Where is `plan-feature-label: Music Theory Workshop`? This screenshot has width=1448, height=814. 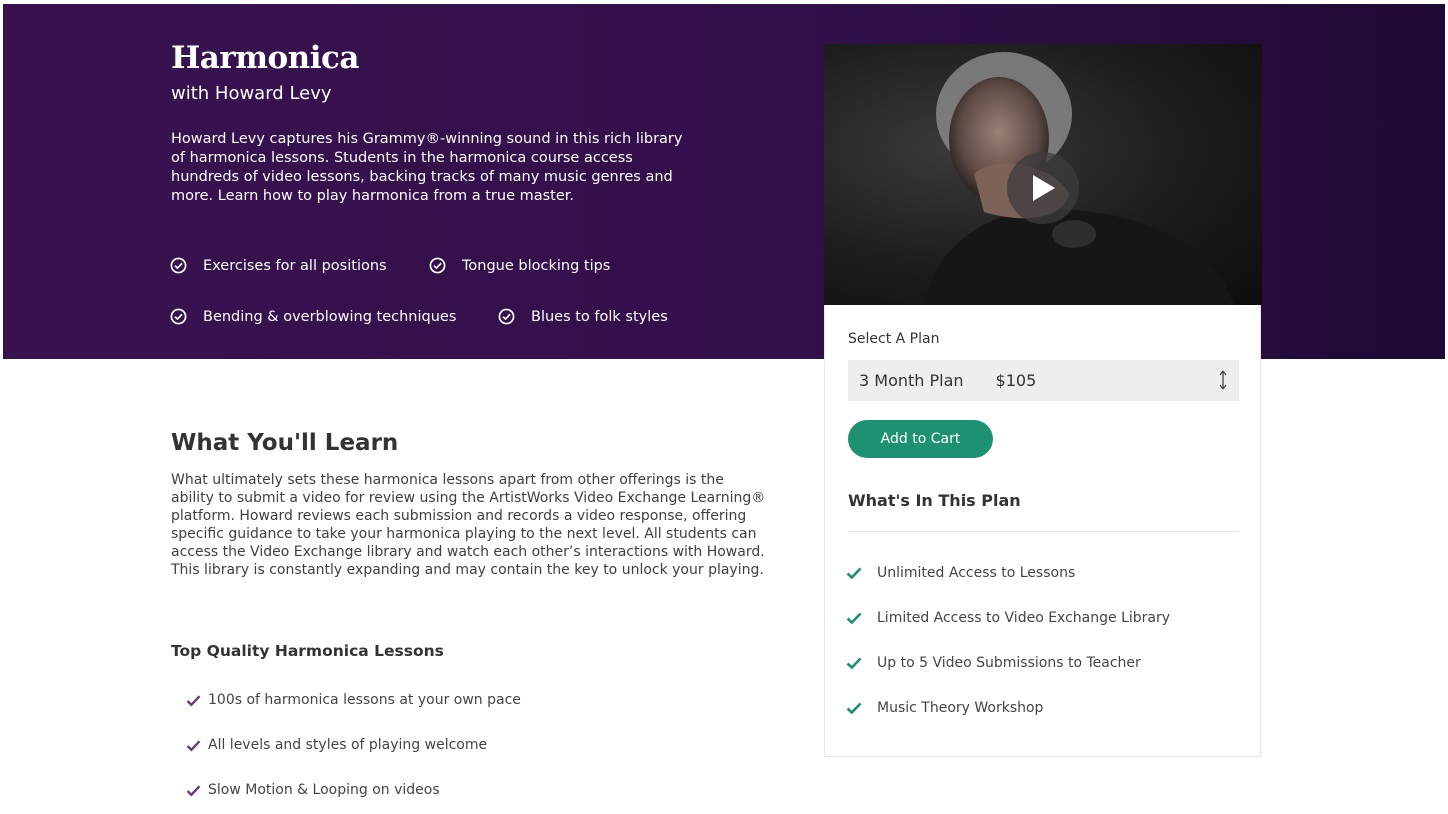
plan-feature-label: Music Theory Workshop is located at coordinates (960, 708).